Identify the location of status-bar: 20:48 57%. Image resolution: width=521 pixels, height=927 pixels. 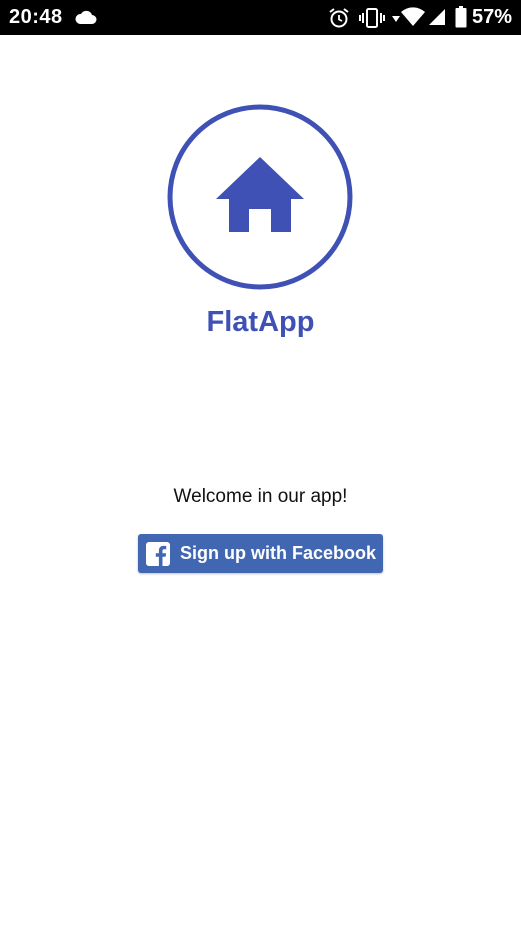
(260, 17).